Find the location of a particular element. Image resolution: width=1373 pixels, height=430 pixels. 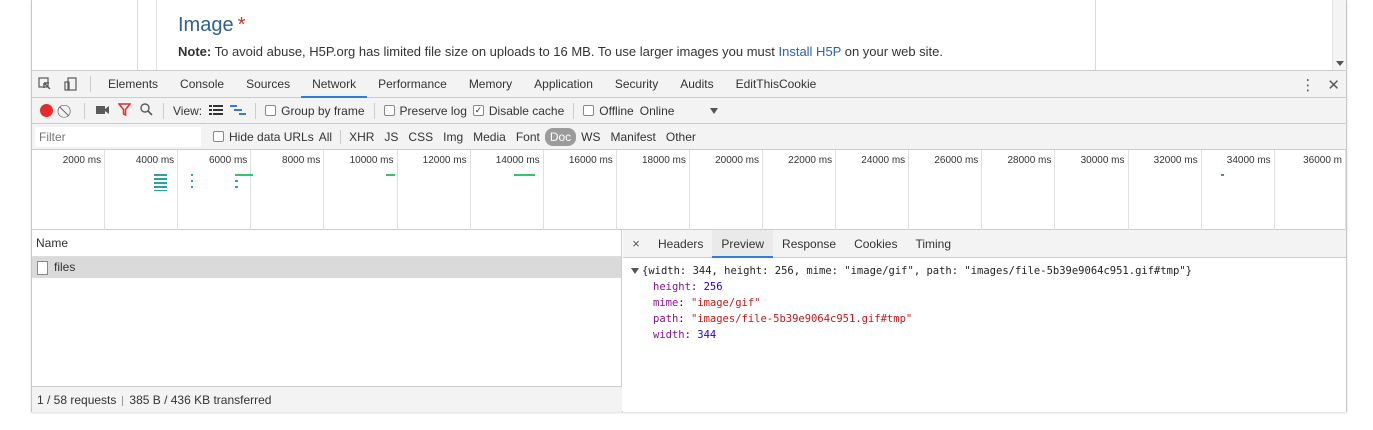

timeline-tick-label: 8000 ms is located at coordinates (301, 160).